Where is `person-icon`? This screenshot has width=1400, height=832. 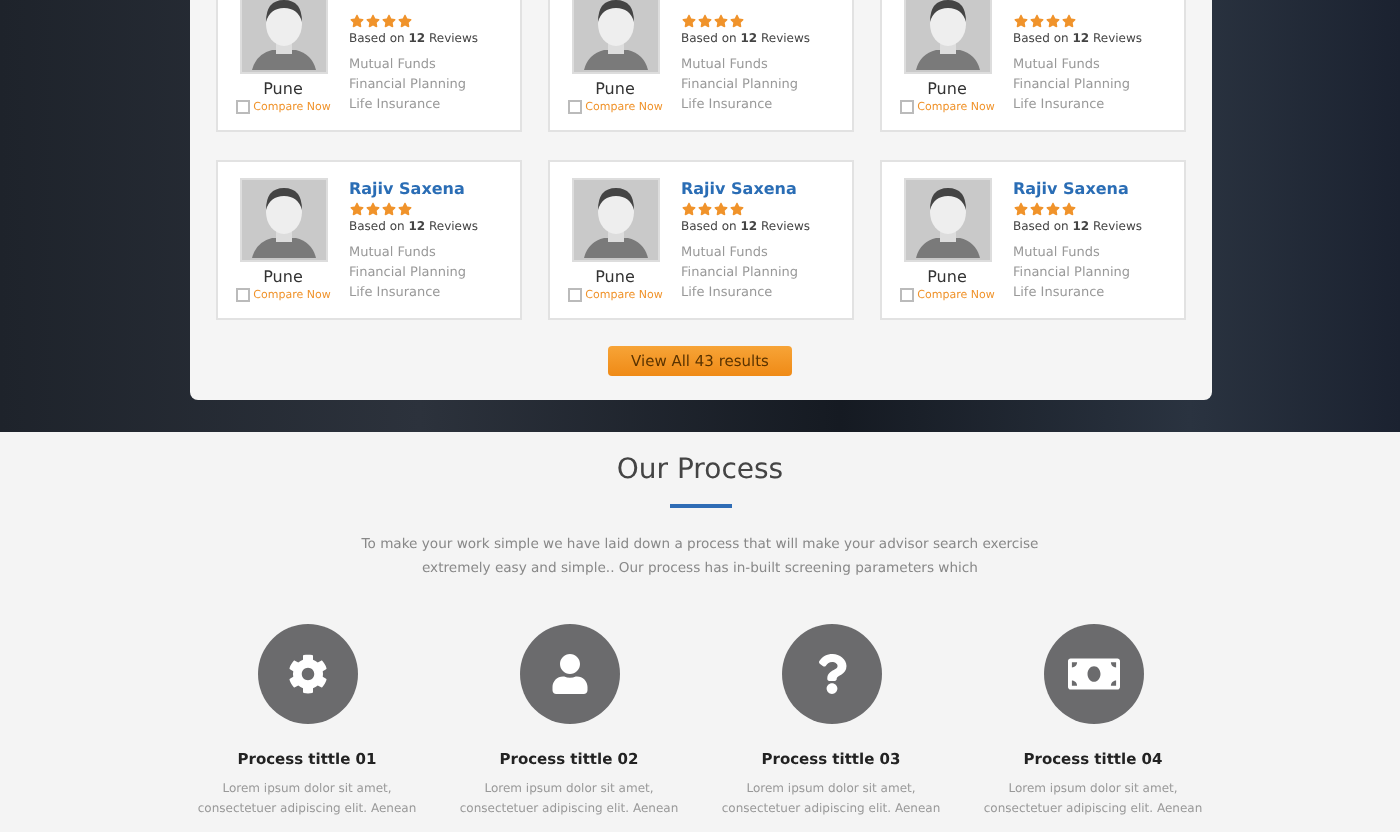
person-icon is located at coordinates (569, 674).